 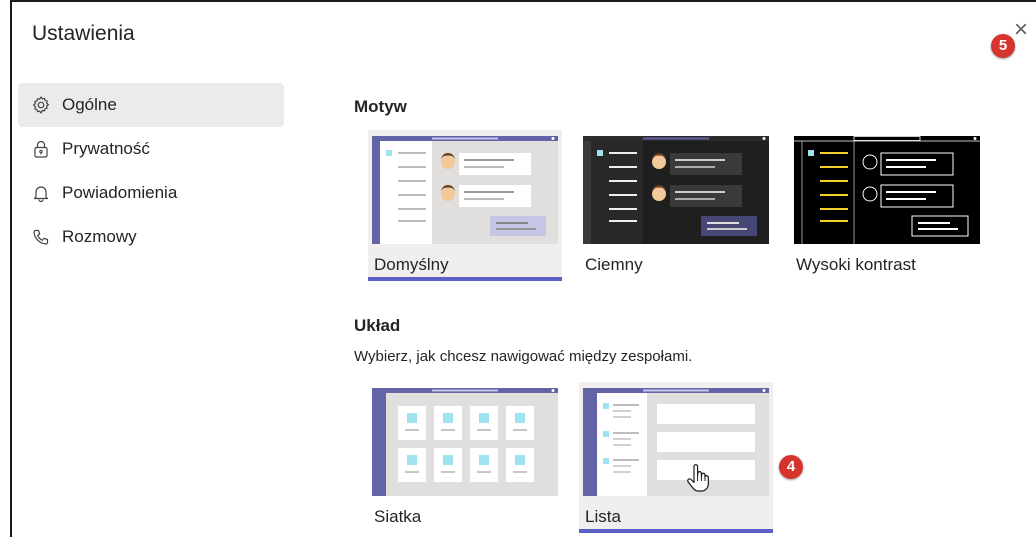 I want to click on layout-option-label: Lista, so click(x=603, y=516).